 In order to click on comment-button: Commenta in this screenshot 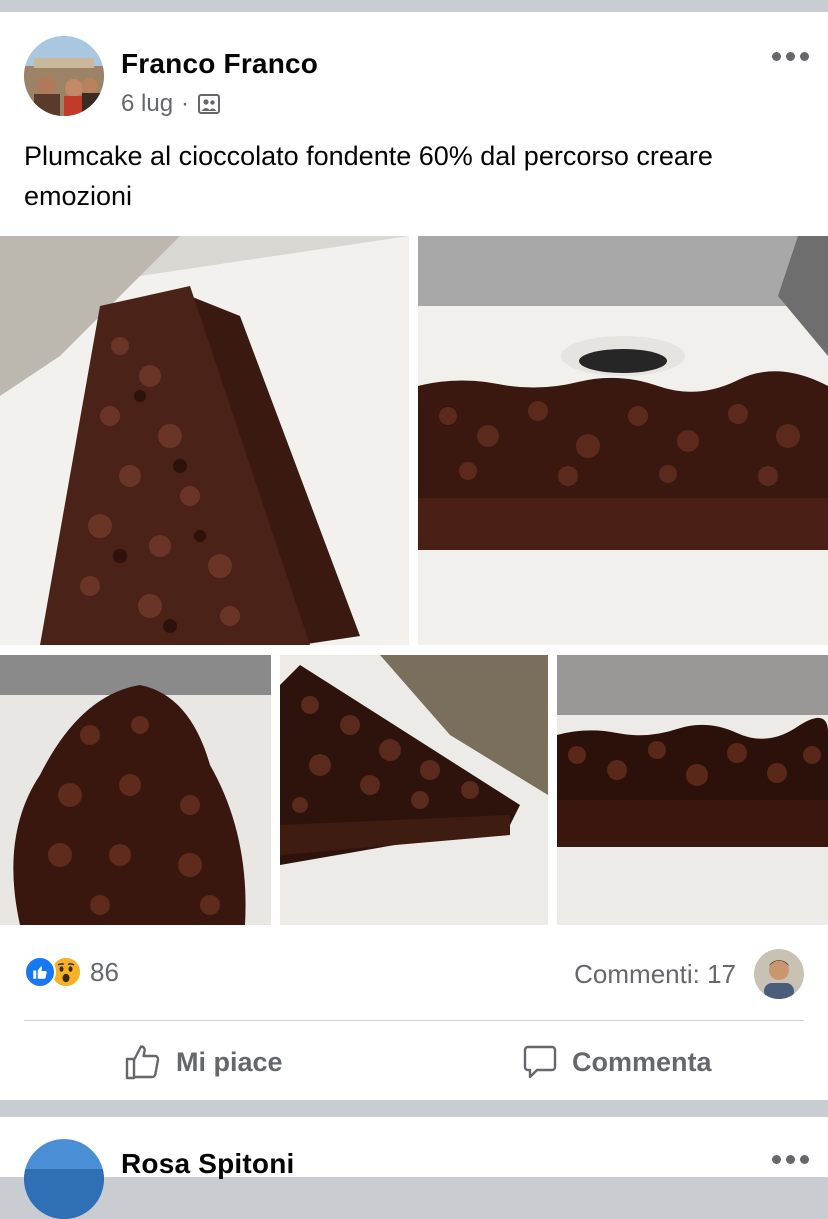, I will do `click(617, 1062)`.